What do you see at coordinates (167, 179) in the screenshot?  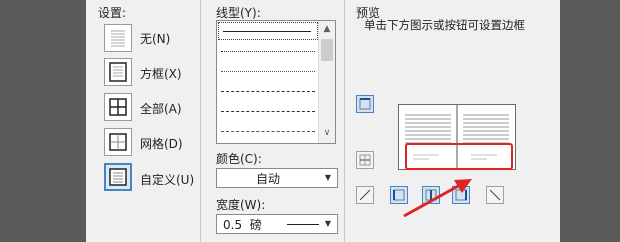 I see `border-custom-label: 自定义(U)` at bounding box center [167, 179].